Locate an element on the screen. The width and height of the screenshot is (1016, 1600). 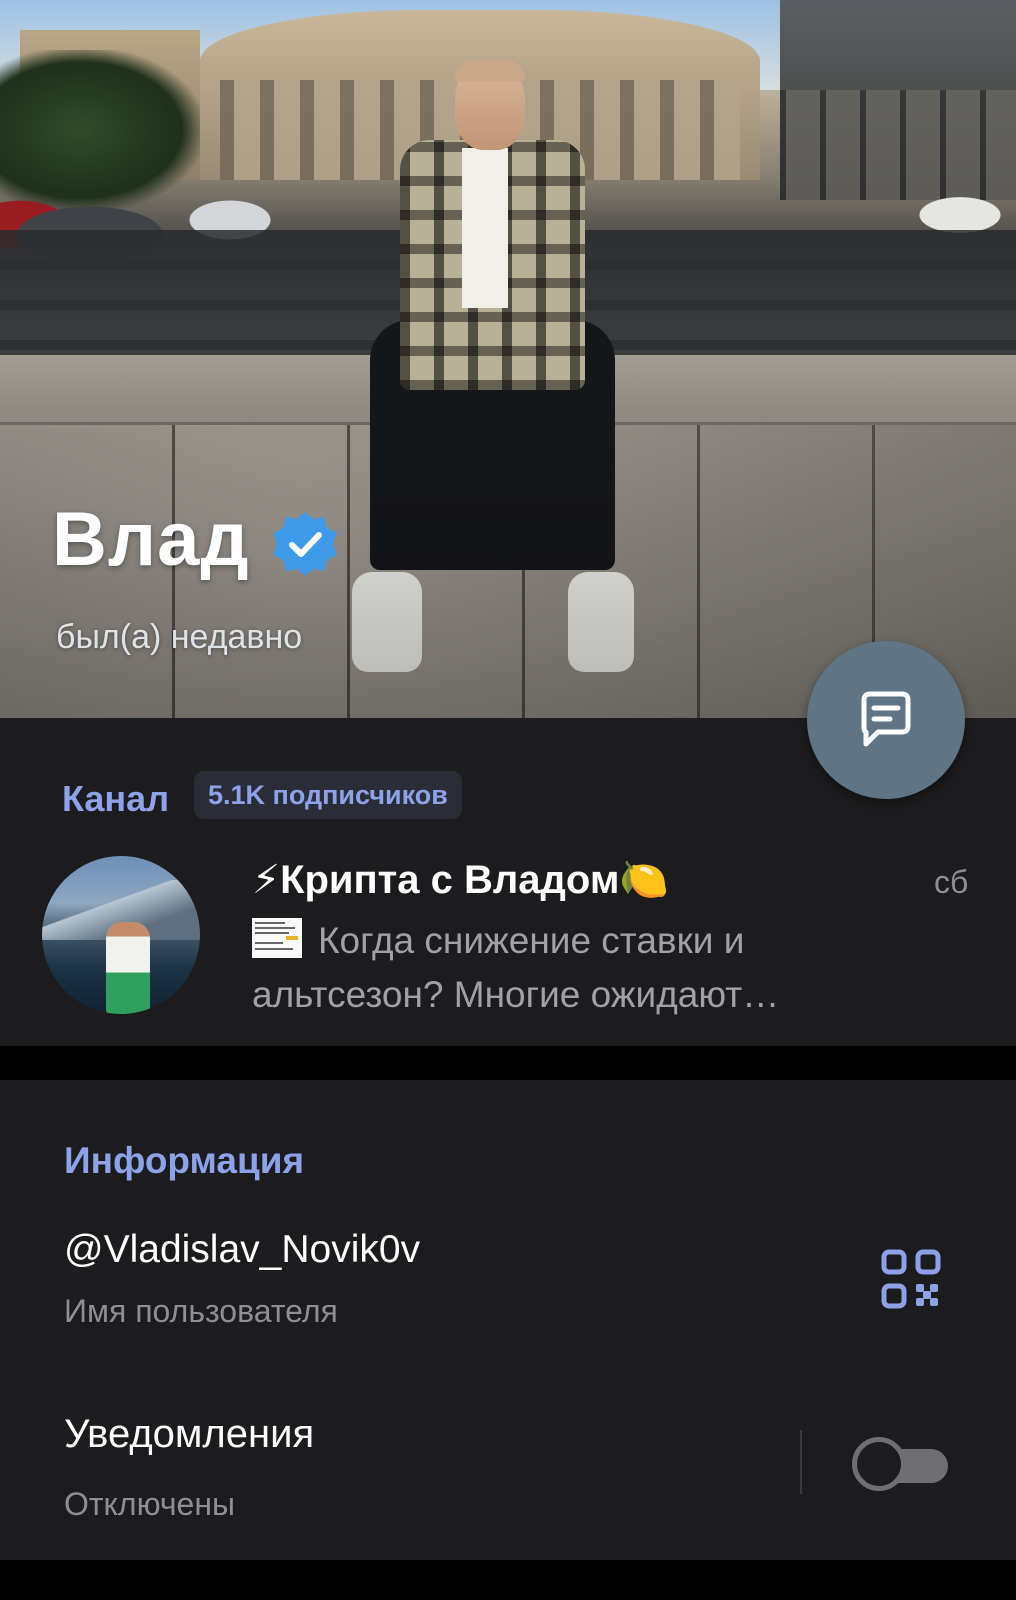
profile-name: Влад is located at coordinates (151, 539).